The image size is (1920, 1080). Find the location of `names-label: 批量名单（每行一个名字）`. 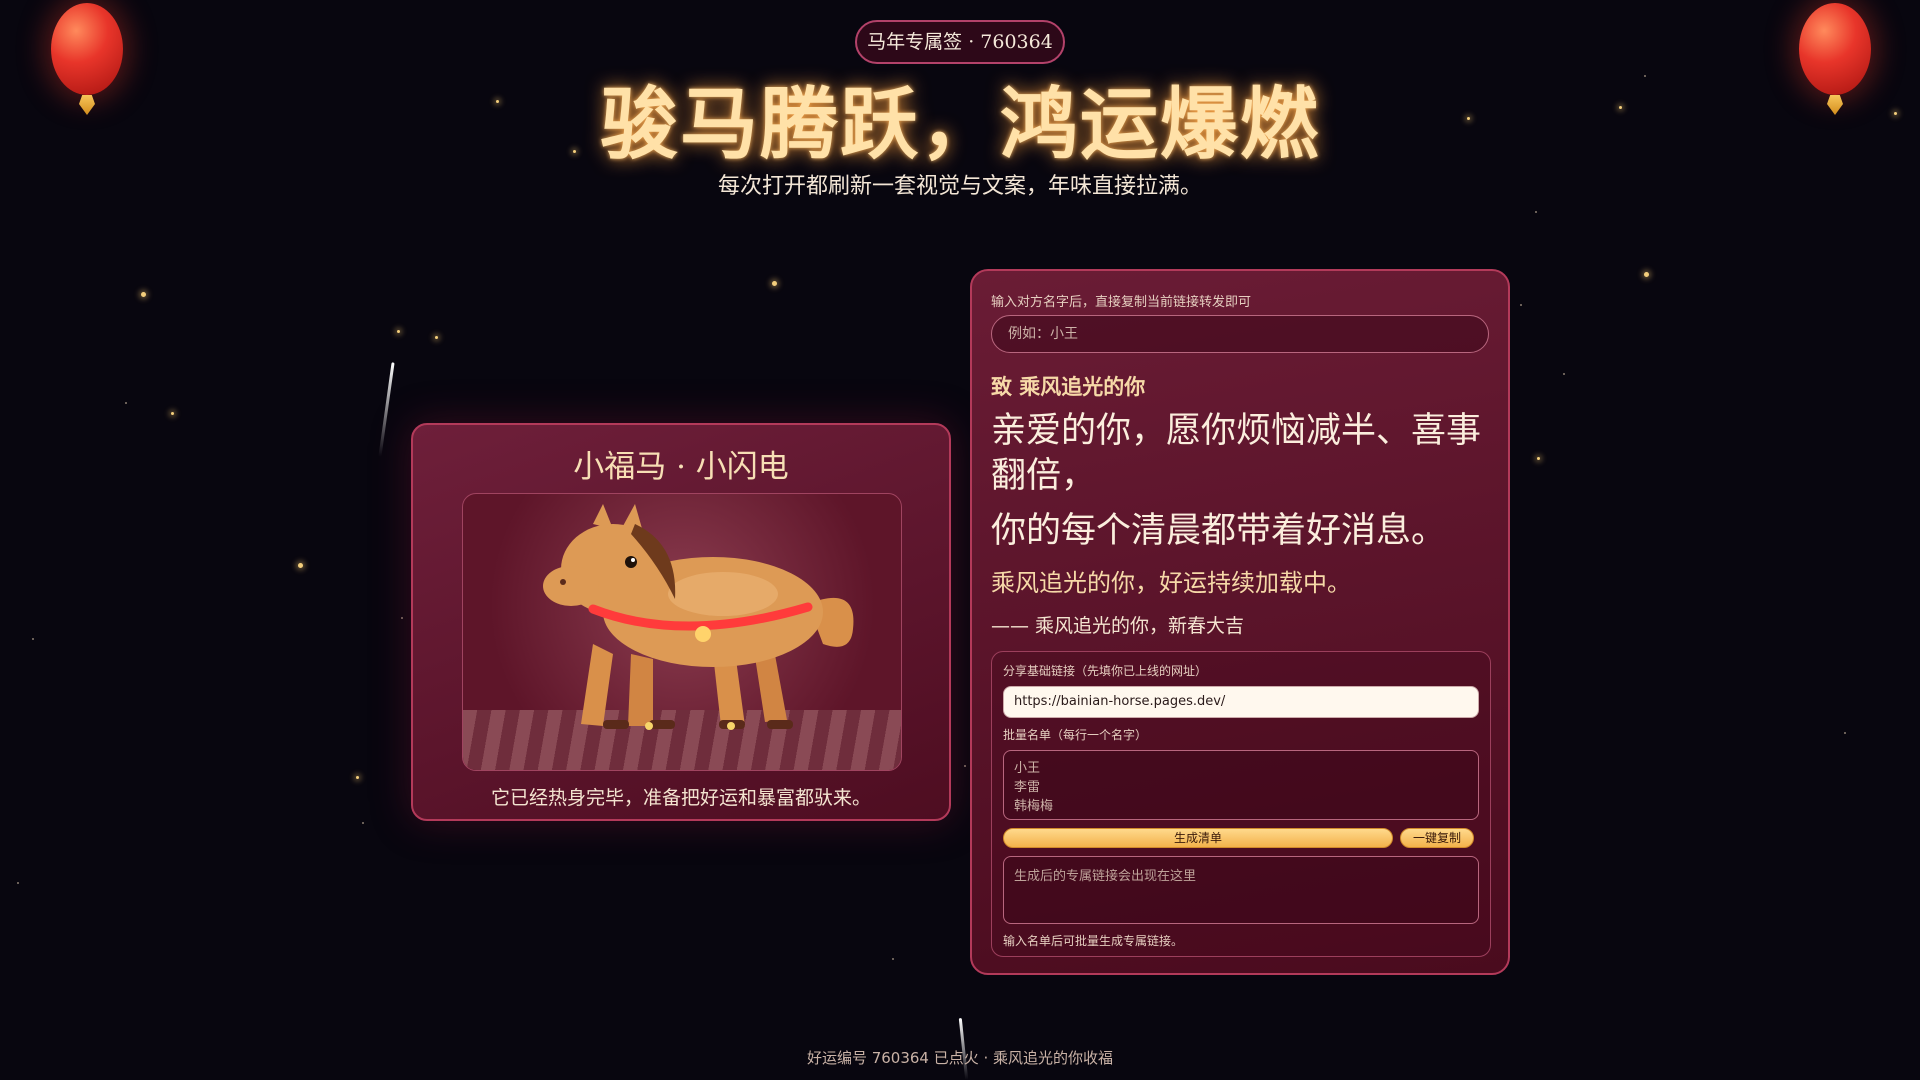

names-label: 批量名单（每行一个名字） is located at coordinates (1075, 735).